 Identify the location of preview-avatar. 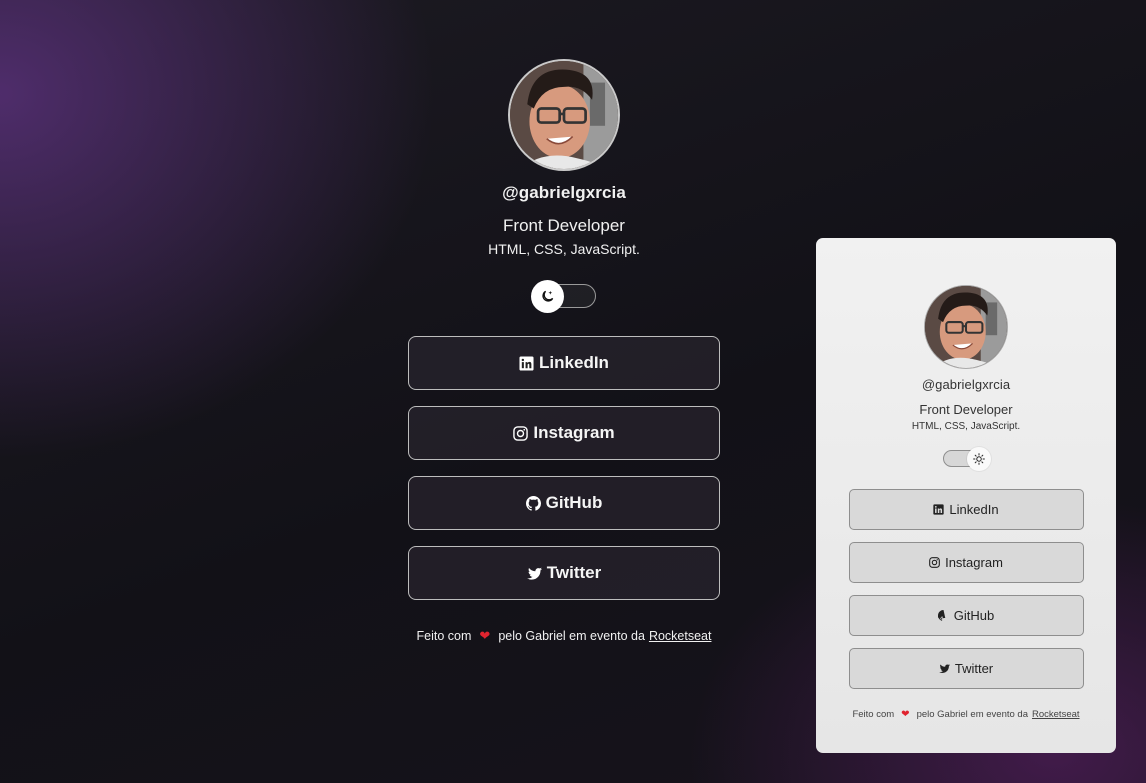
(966, 327).